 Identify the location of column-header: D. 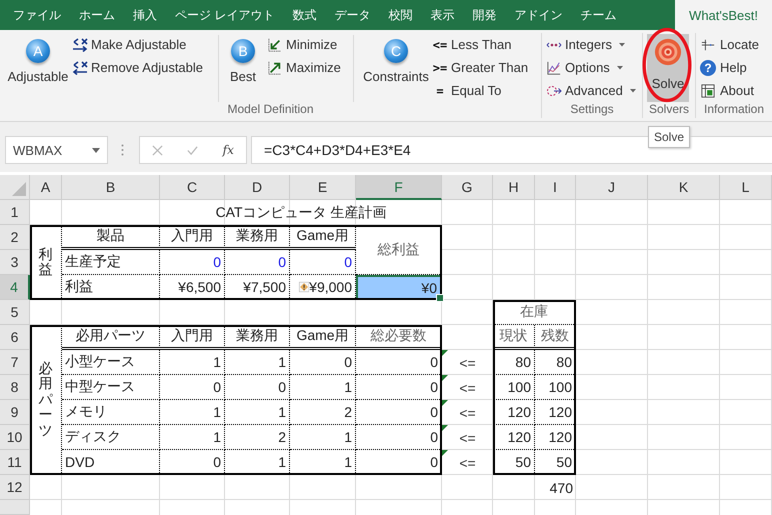
(257, 187).